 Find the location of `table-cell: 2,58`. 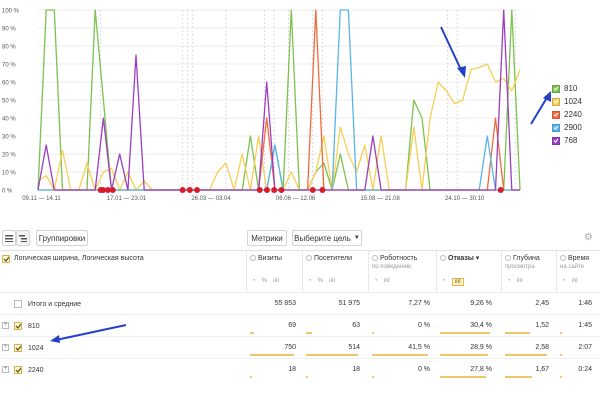

table-cell: 2,58 is located at coordinates (542, 347).